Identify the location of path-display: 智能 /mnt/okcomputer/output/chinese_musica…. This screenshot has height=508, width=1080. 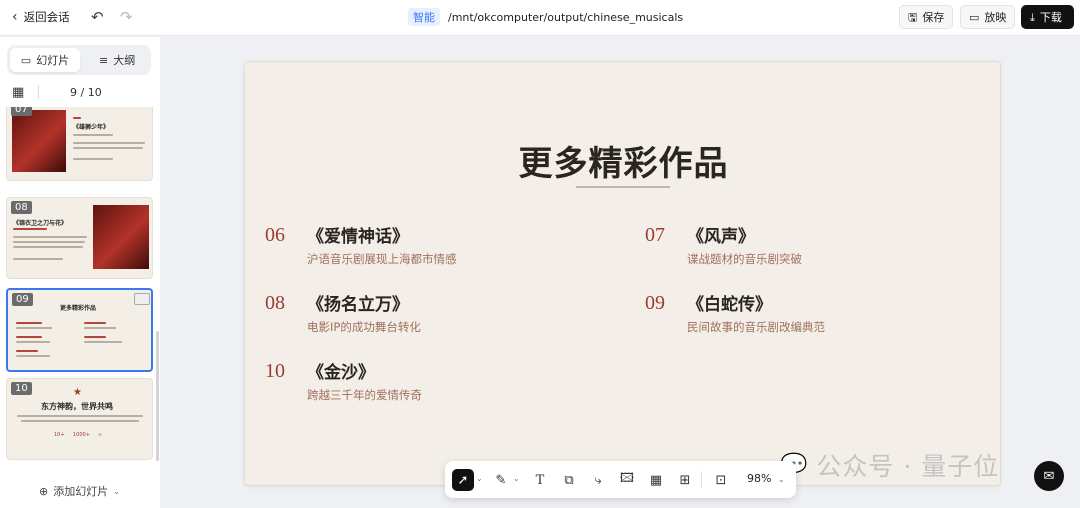
(545, 17).